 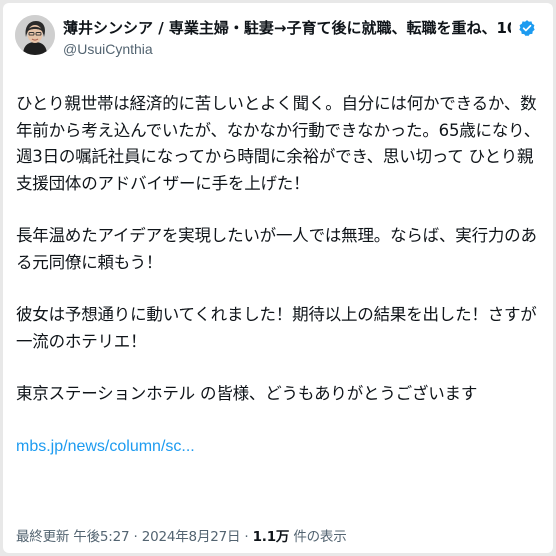 What do you see at coordinates (101, 537) in the screenshot?
I see `post-time: 午後5:27` at bounding box center [101, 537].